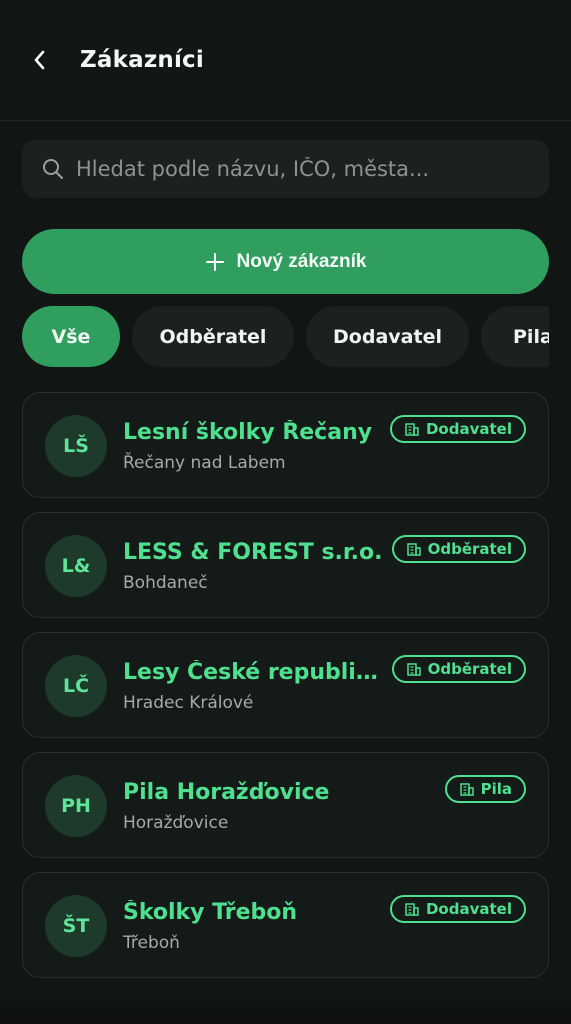 This screenshot has width=571, height=1024. I want to click on new-customer-button-label: Nový zákazník, so click(301, 261).